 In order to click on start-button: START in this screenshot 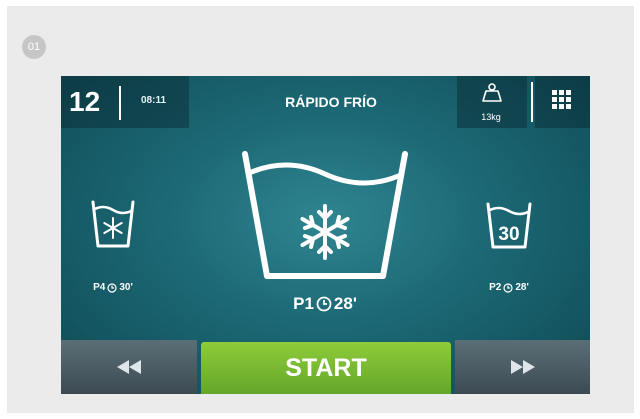, I will do `click(326, 368)`.